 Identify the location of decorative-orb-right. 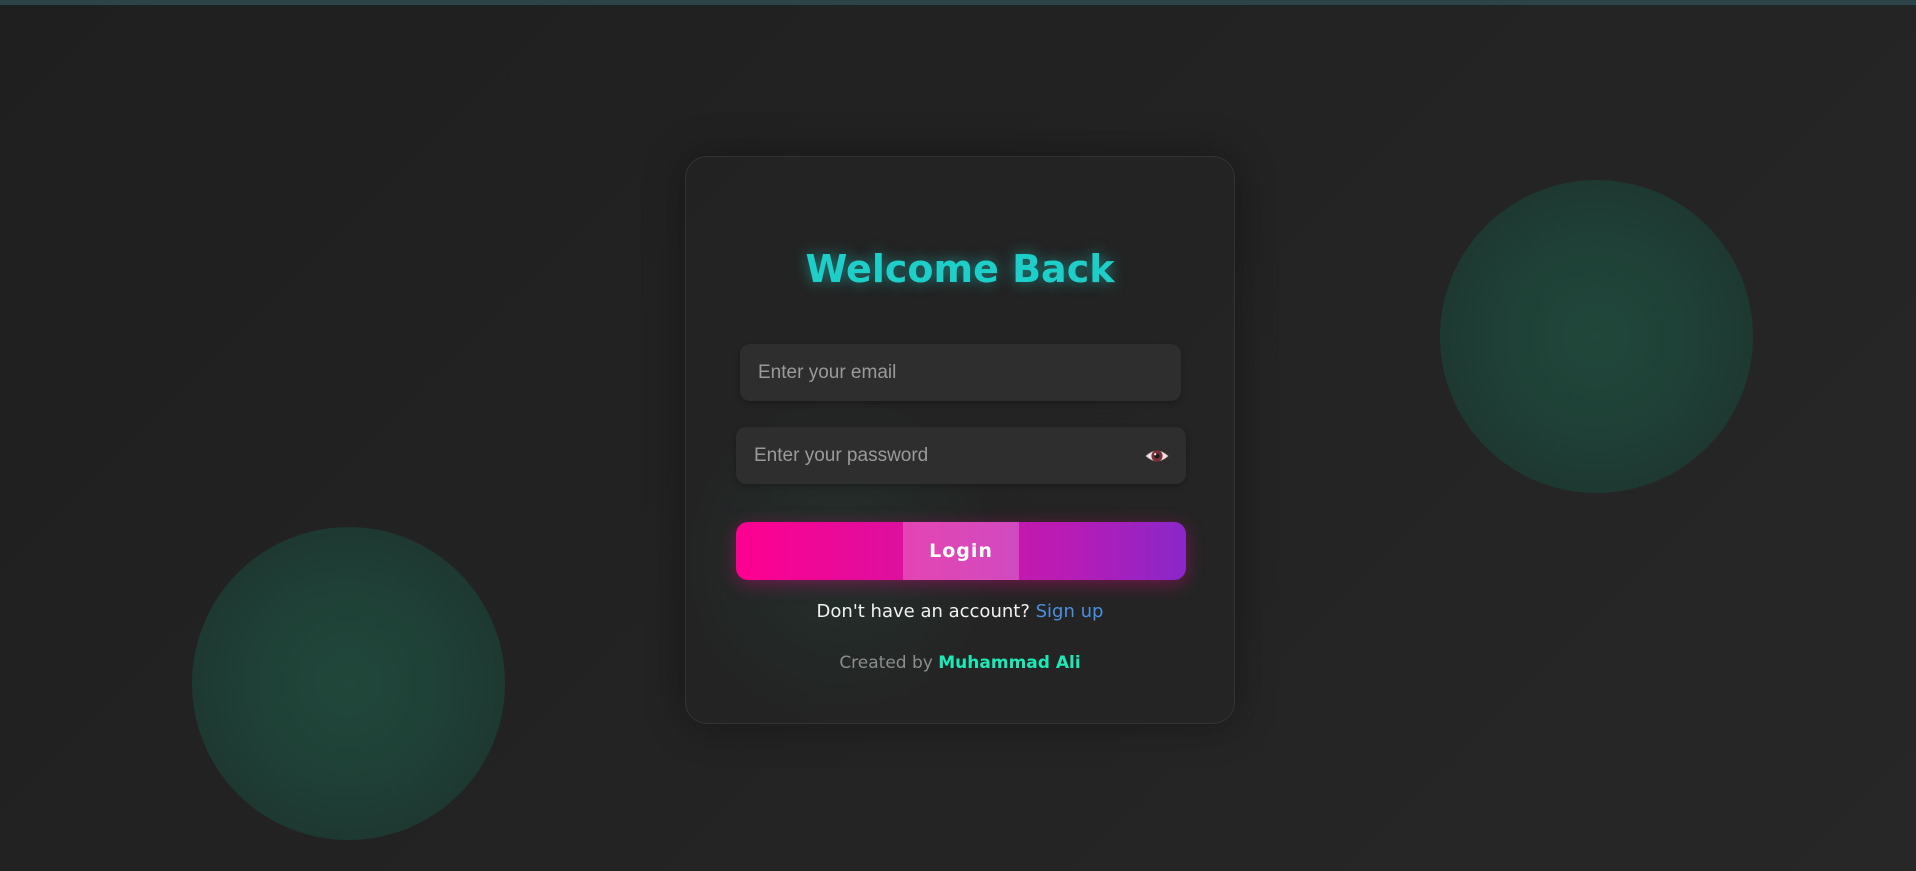
(1596, 336).